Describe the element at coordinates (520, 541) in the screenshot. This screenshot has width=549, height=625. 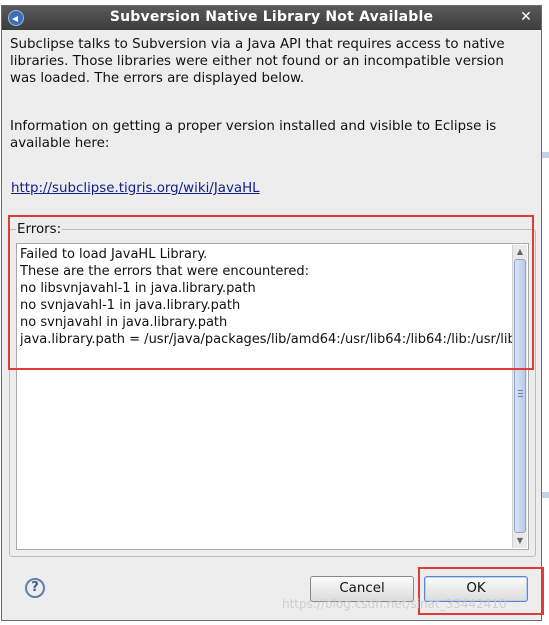
I see `scroll-down-icon: ▼` at that location.